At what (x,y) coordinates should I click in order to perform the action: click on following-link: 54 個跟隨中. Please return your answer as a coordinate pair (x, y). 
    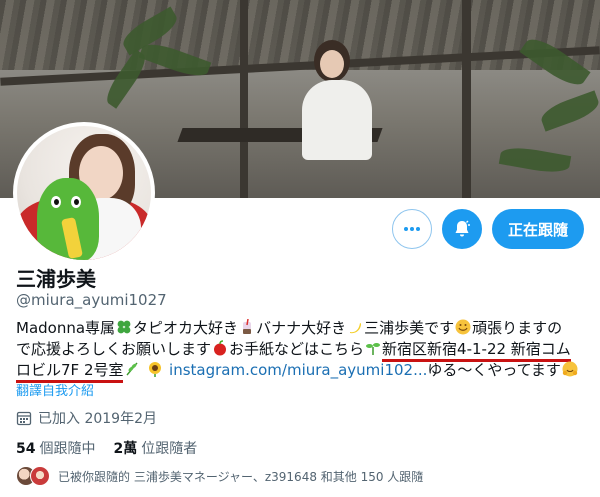
    Looking at the image, I should click on (55, 448).